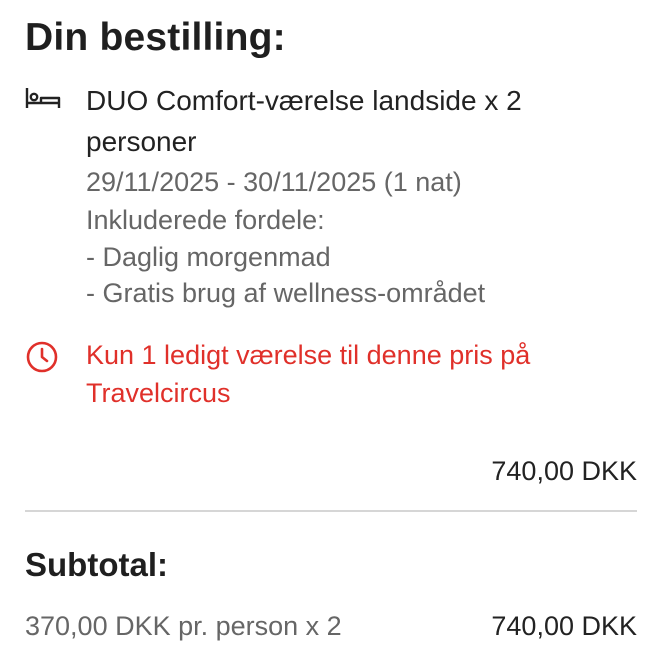 The image size is (664, 654). Describe the element at coordinates (331, 511) in the screenshot. I see `divider` at that location.